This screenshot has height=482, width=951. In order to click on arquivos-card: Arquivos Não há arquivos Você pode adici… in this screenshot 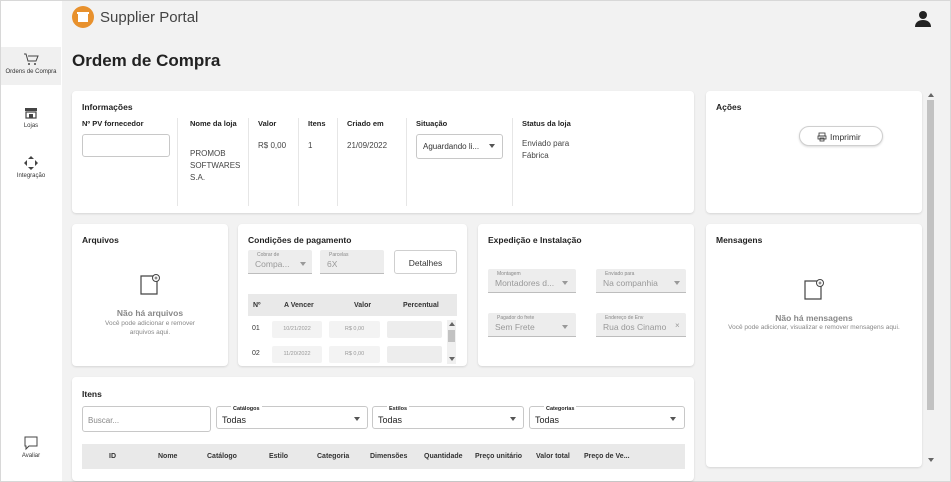, I will do `click(150, 295)`.